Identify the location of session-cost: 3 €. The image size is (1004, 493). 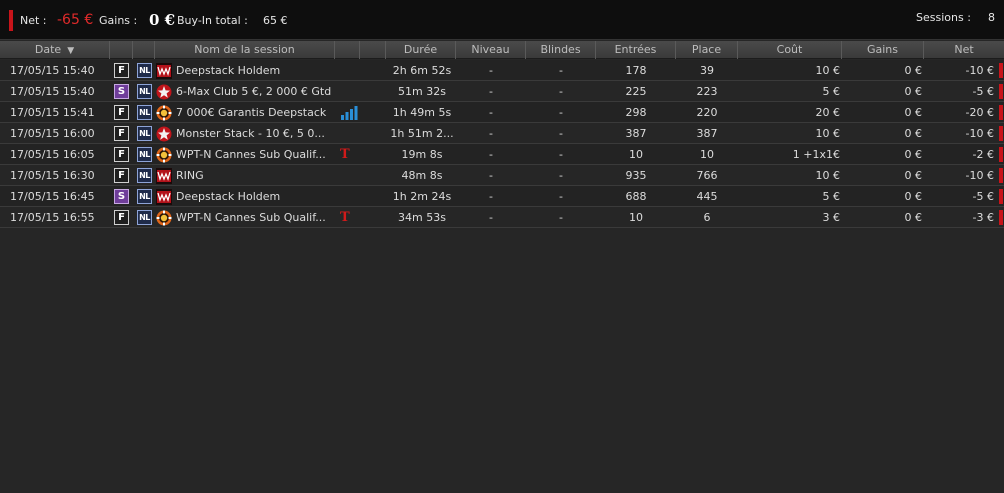
(831, 217).